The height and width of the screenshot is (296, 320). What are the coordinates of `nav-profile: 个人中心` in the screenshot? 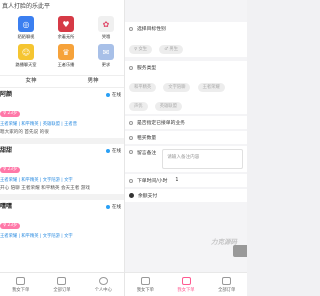 It's located at (103, 284).